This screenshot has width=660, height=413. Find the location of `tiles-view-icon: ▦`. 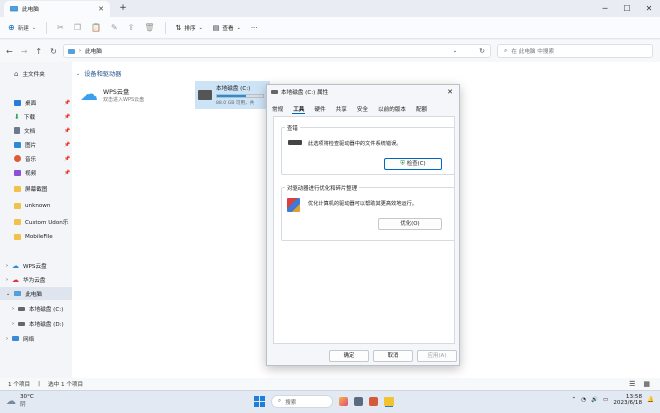

tiles-view-icon: ▦ is located at coordinates (646, 384).